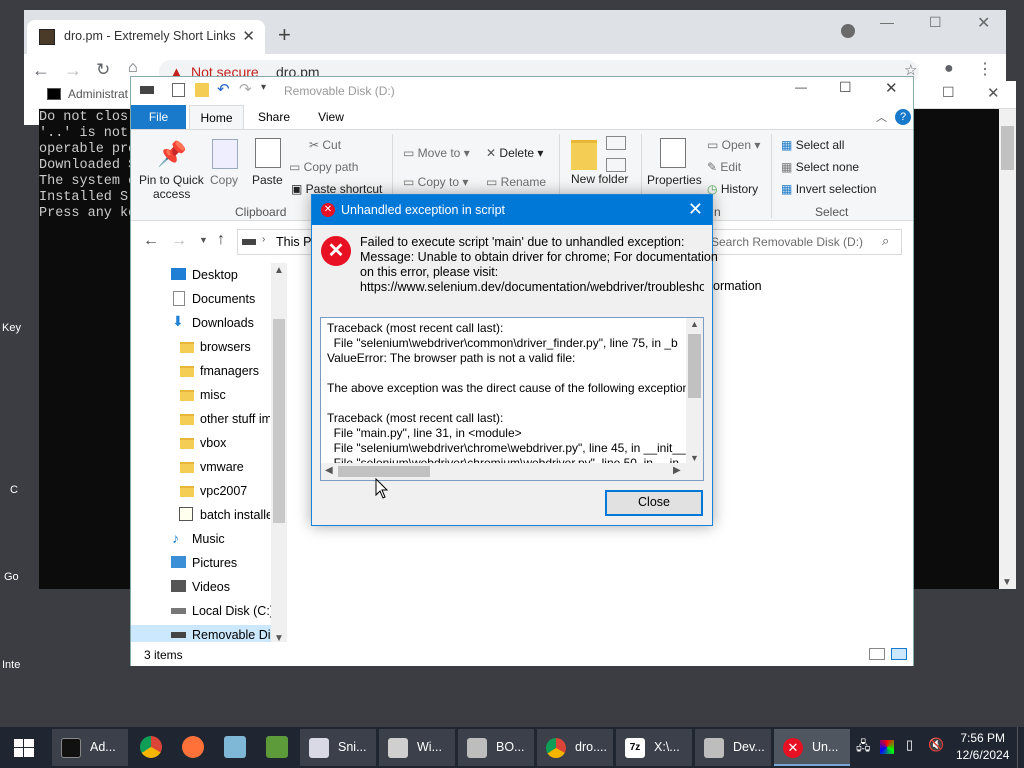 This screenshot has width=1024, height=768. Describe the element at coordinates (203, 240) in the screenshot. I see `recent-locations-icon: ▼` at that location.